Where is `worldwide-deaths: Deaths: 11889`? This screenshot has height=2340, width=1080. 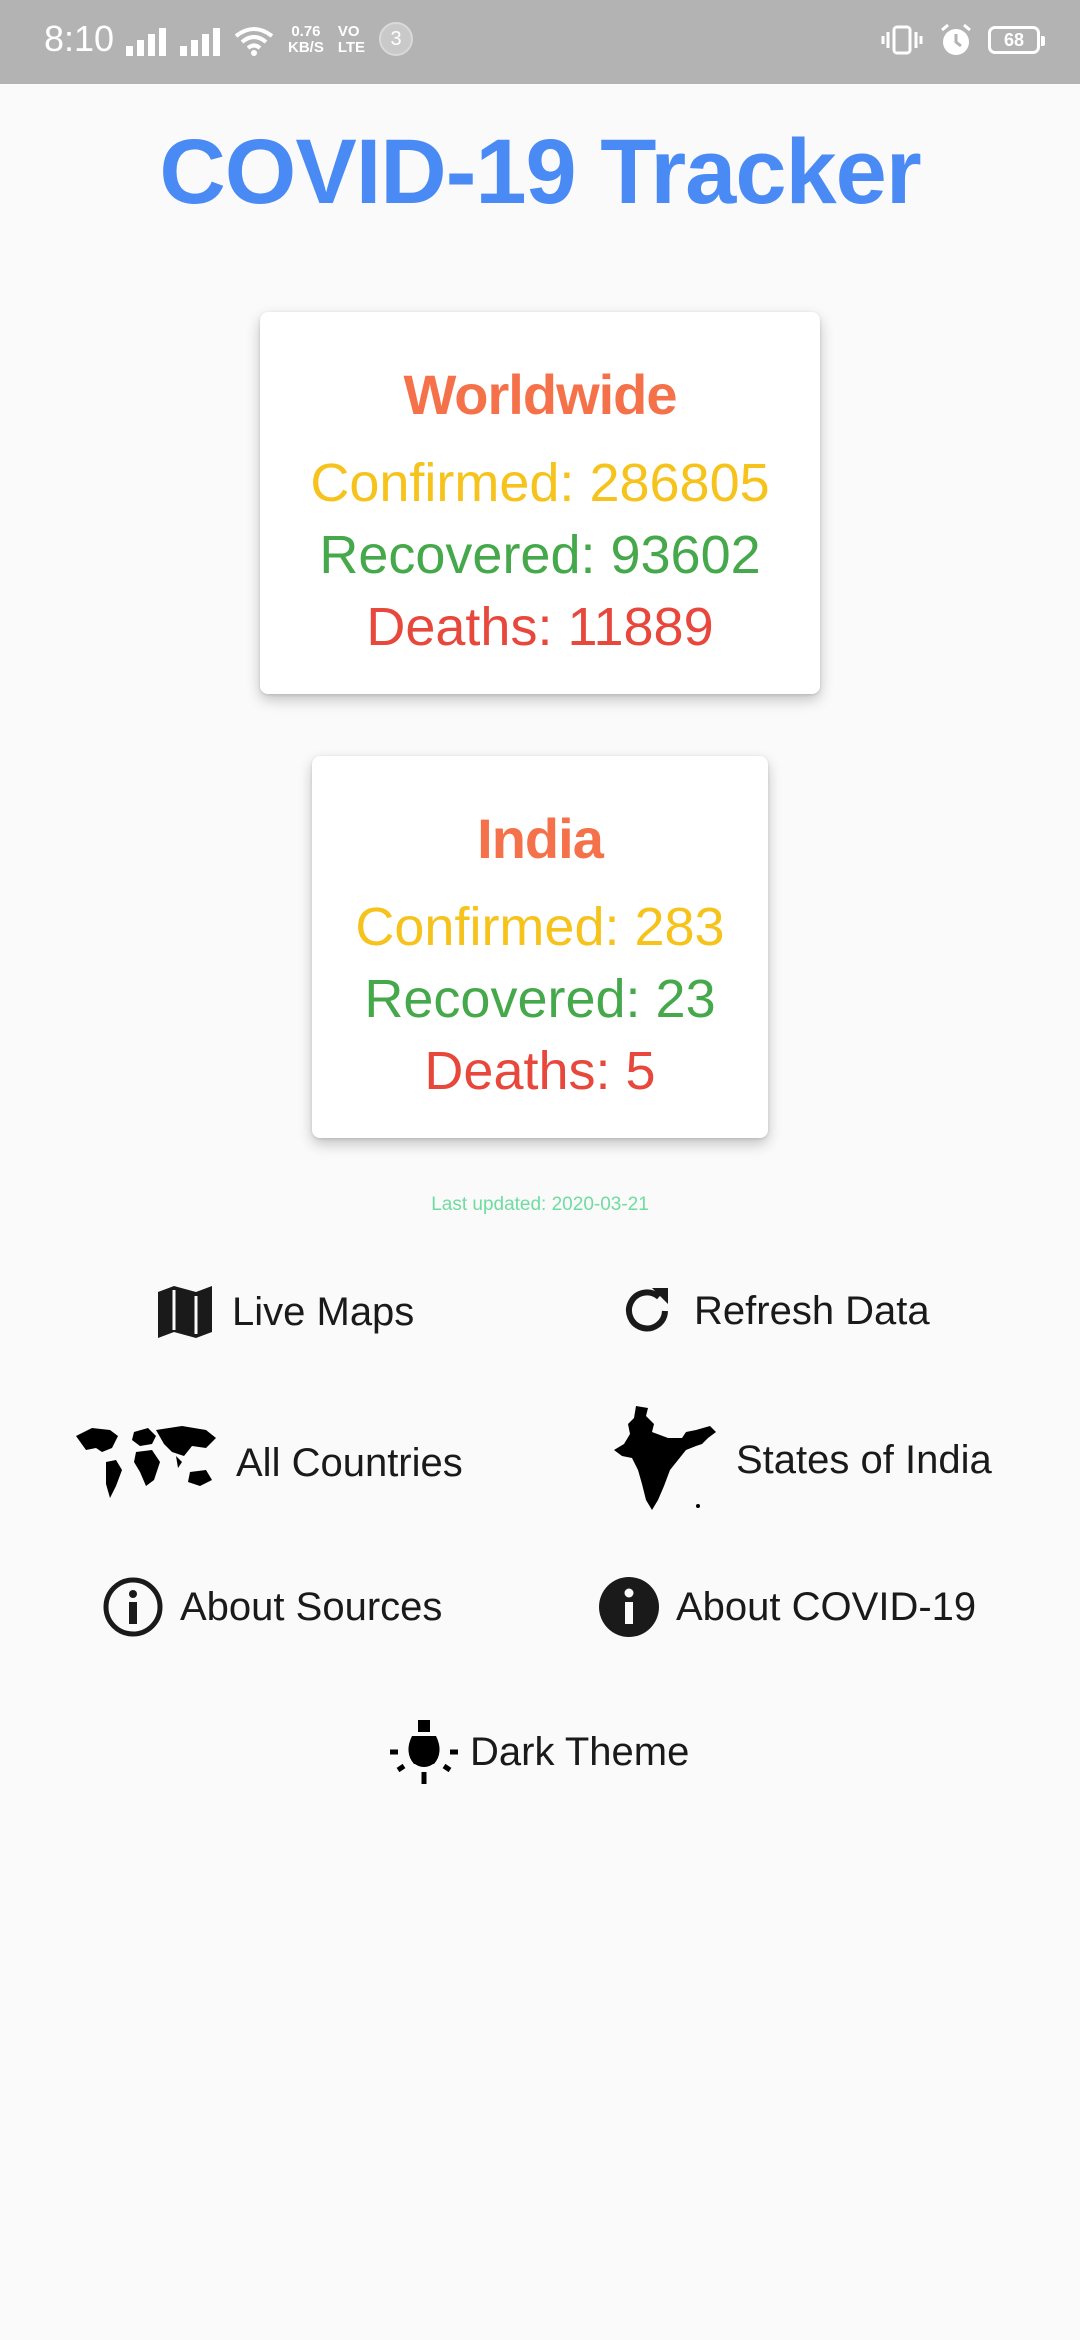 worldwide-deaths: Deaths: 11889 is located at coordinates (540, 627).